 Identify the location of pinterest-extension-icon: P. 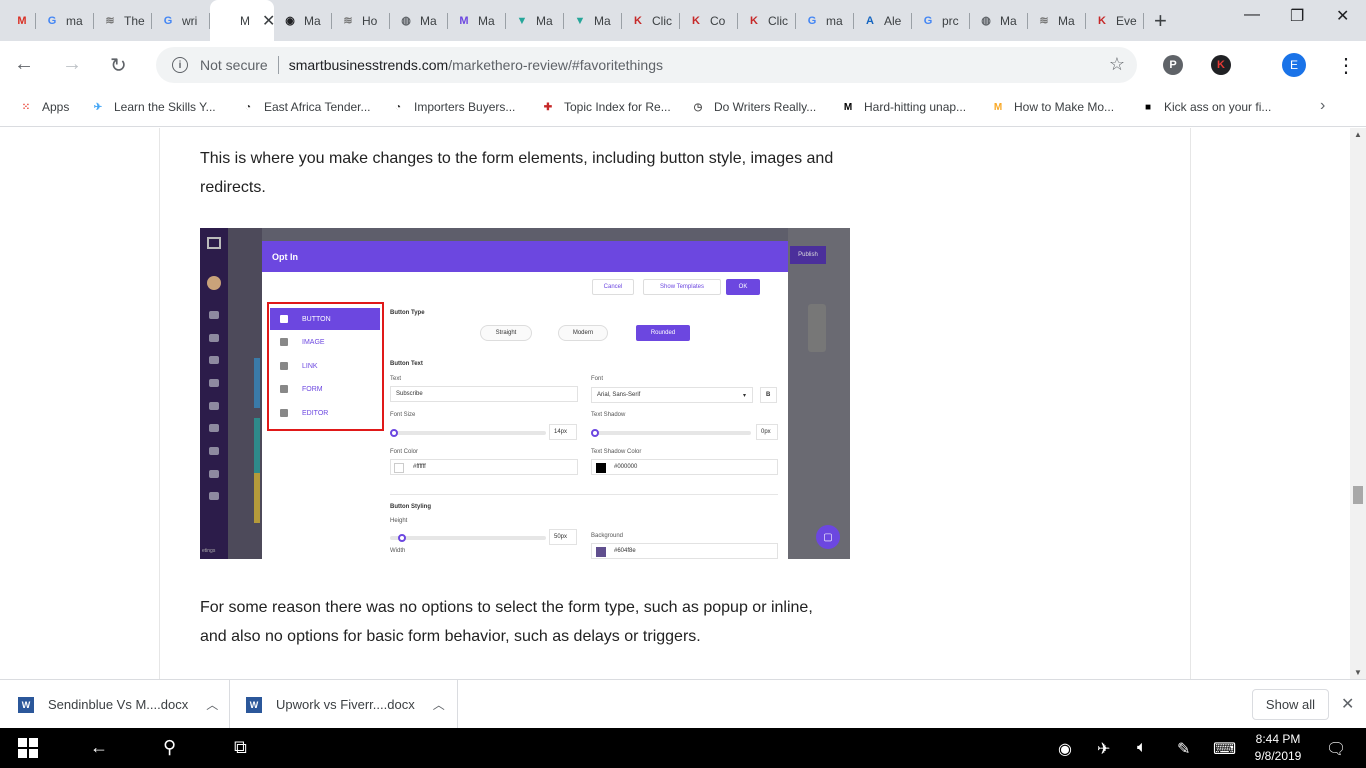
(1173, 65).